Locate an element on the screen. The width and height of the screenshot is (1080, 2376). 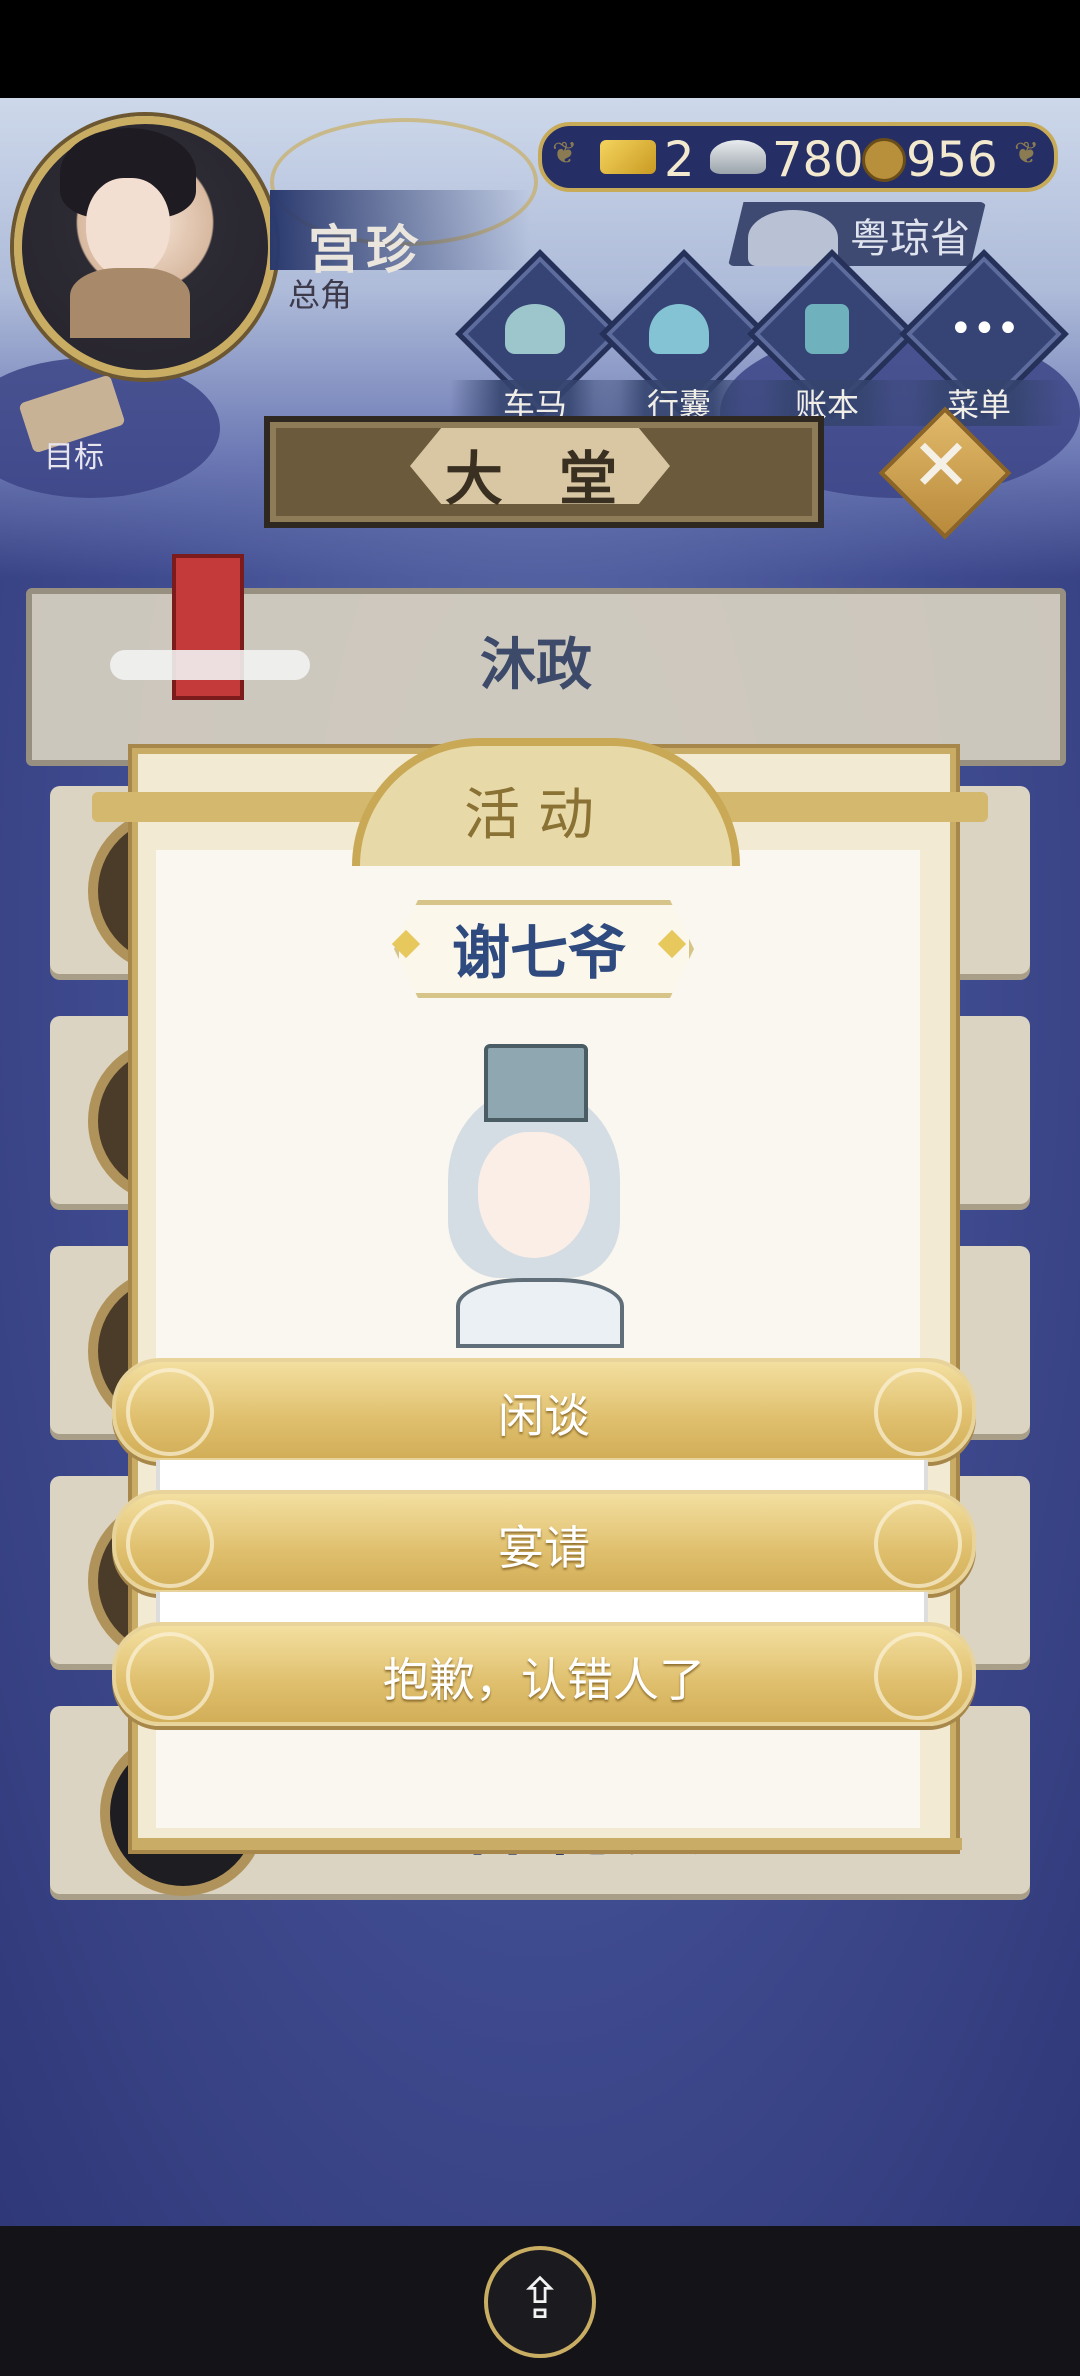
nav-label: 菜单 is located at coordinates (979, 403).